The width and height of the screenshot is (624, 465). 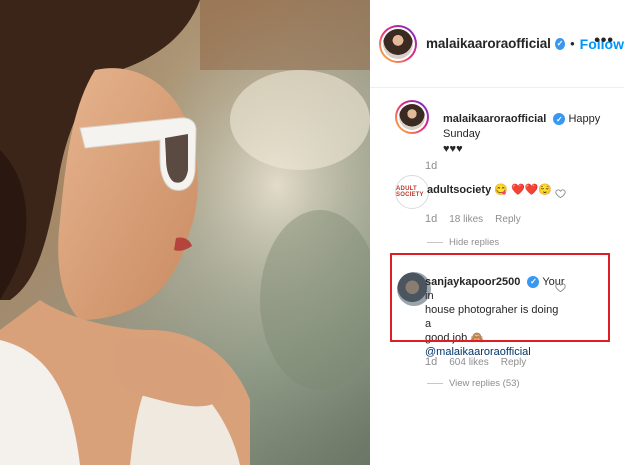 I want to click on caption-username: malaikaaroraofficial, so click(x=494, y=119).